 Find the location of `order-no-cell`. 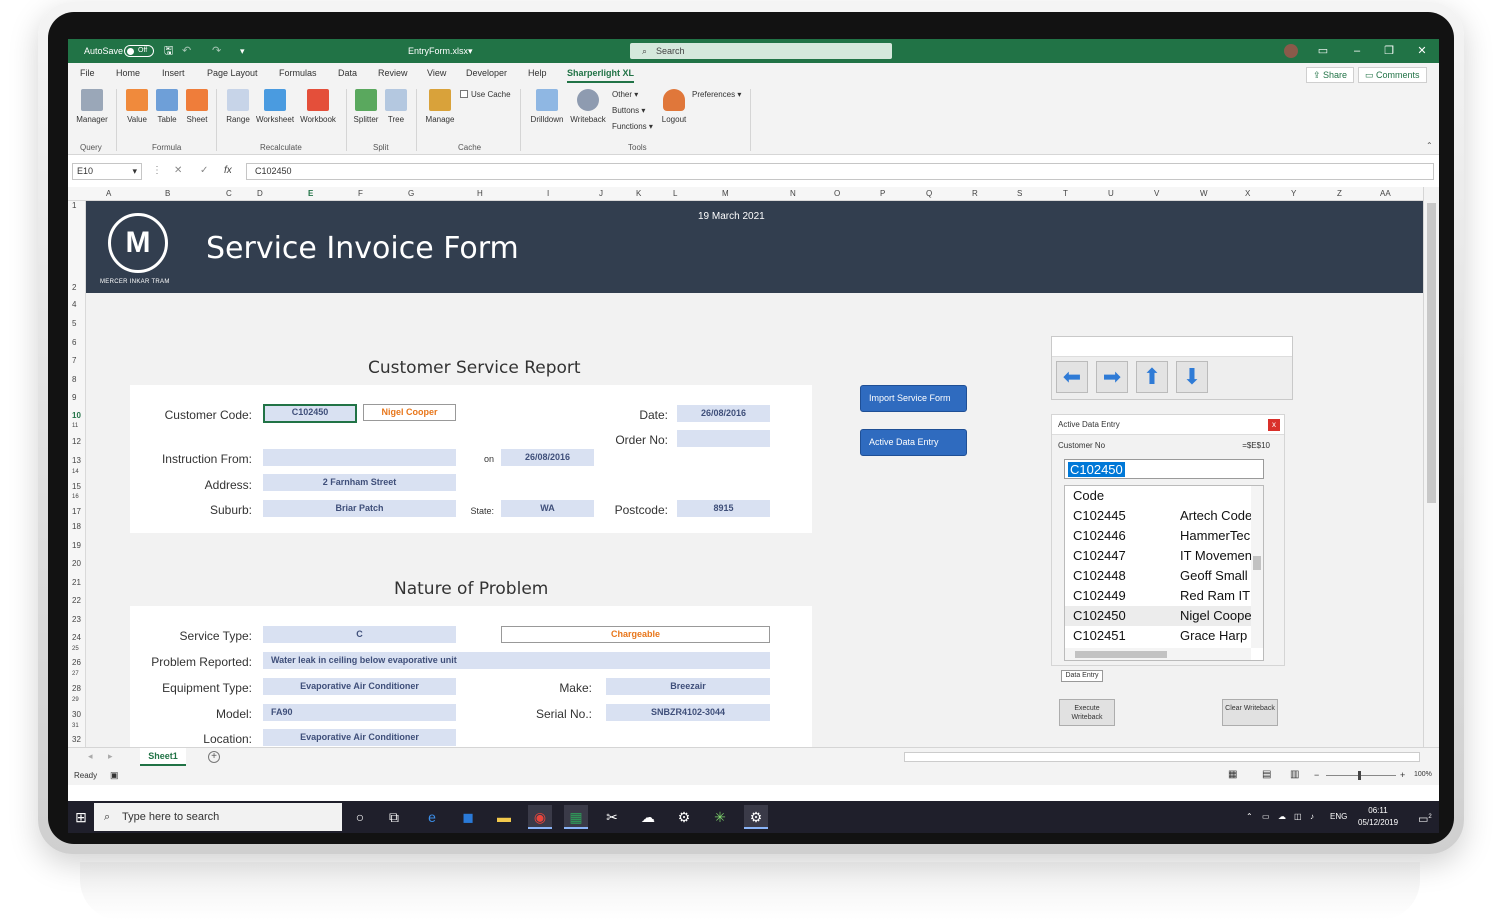

order-no-cell is located at coordinates (723, 438).